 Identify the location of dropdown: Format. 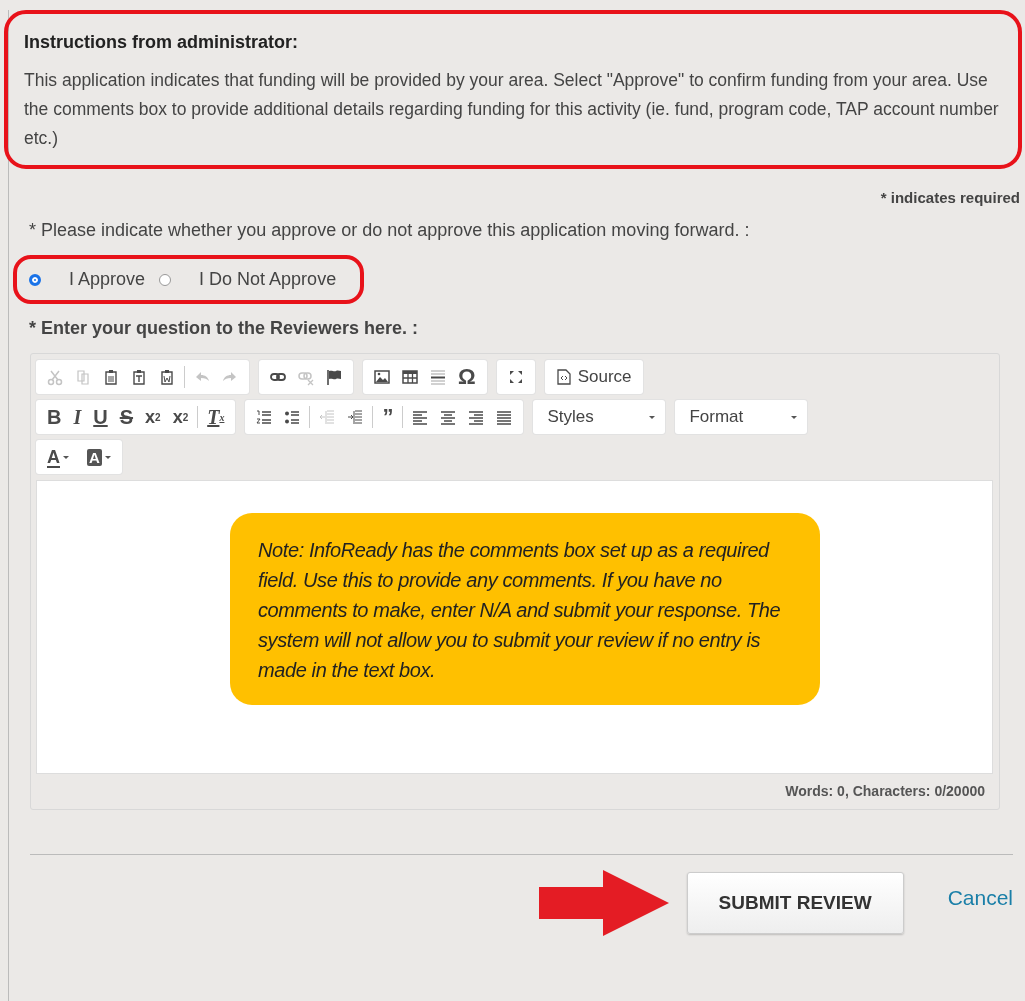
(741, 417).